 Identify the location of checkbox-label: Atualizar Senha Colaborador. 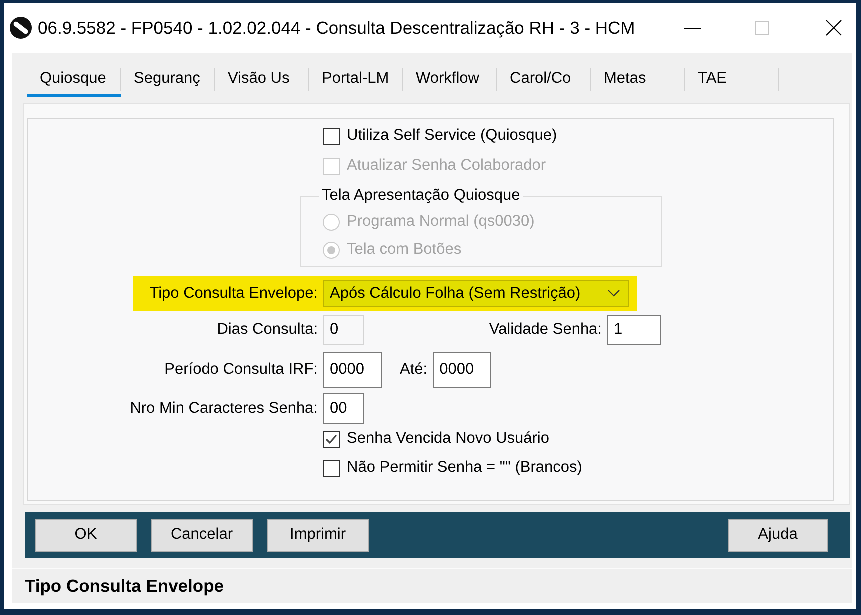
(446, 166).